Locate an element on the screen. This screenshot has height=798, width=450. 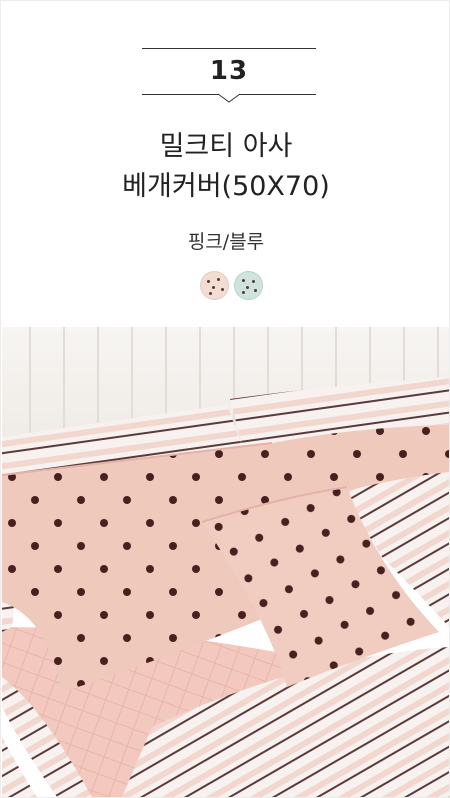
product-title-line2: 베개커버(50X70) is located at coordinates (226, 186).